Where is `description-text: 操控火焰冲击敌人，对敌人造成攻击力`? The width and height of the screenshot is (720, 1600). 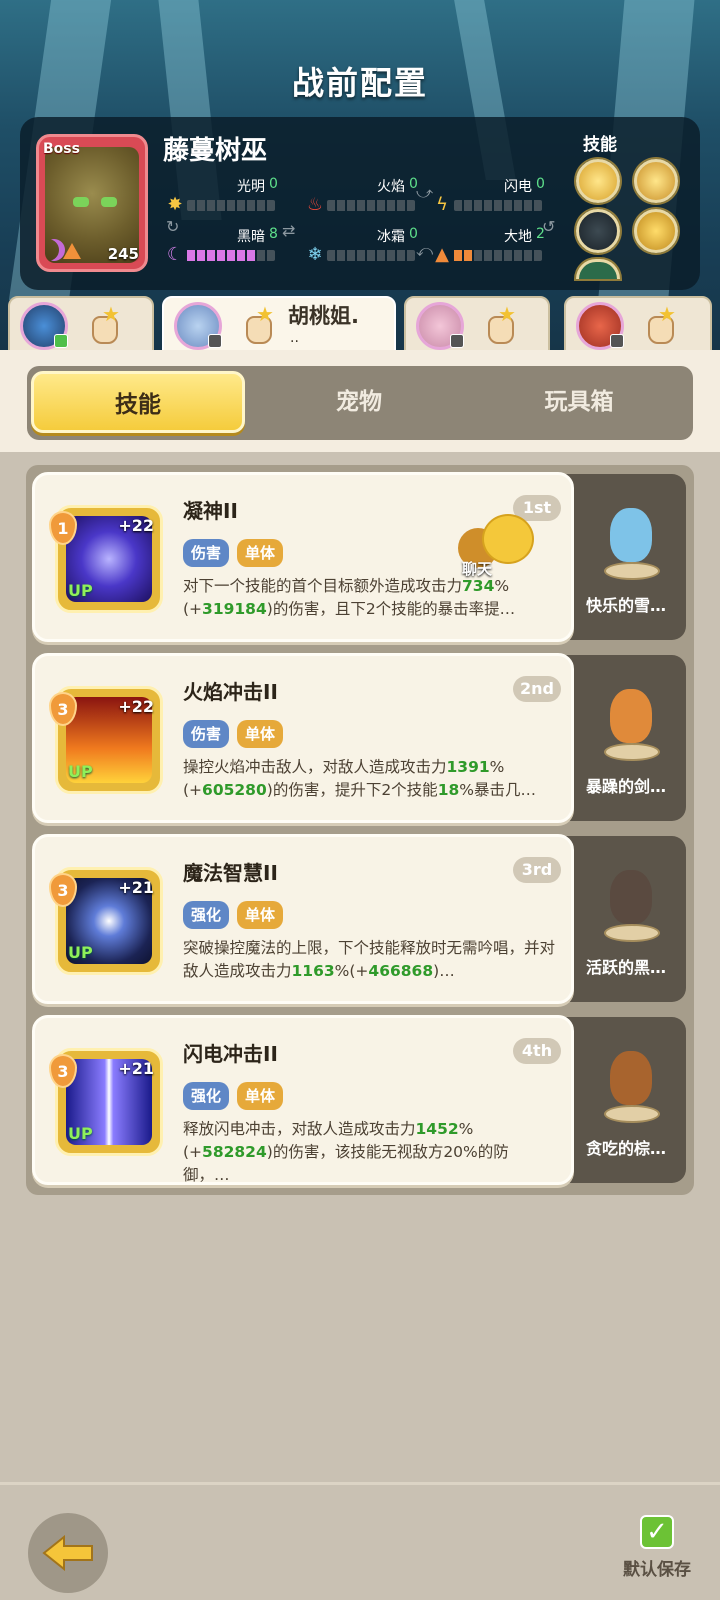
description-text: 操控火焰冲击敌人，对敌人造成攻击力 is located at coordinates (315, 767).